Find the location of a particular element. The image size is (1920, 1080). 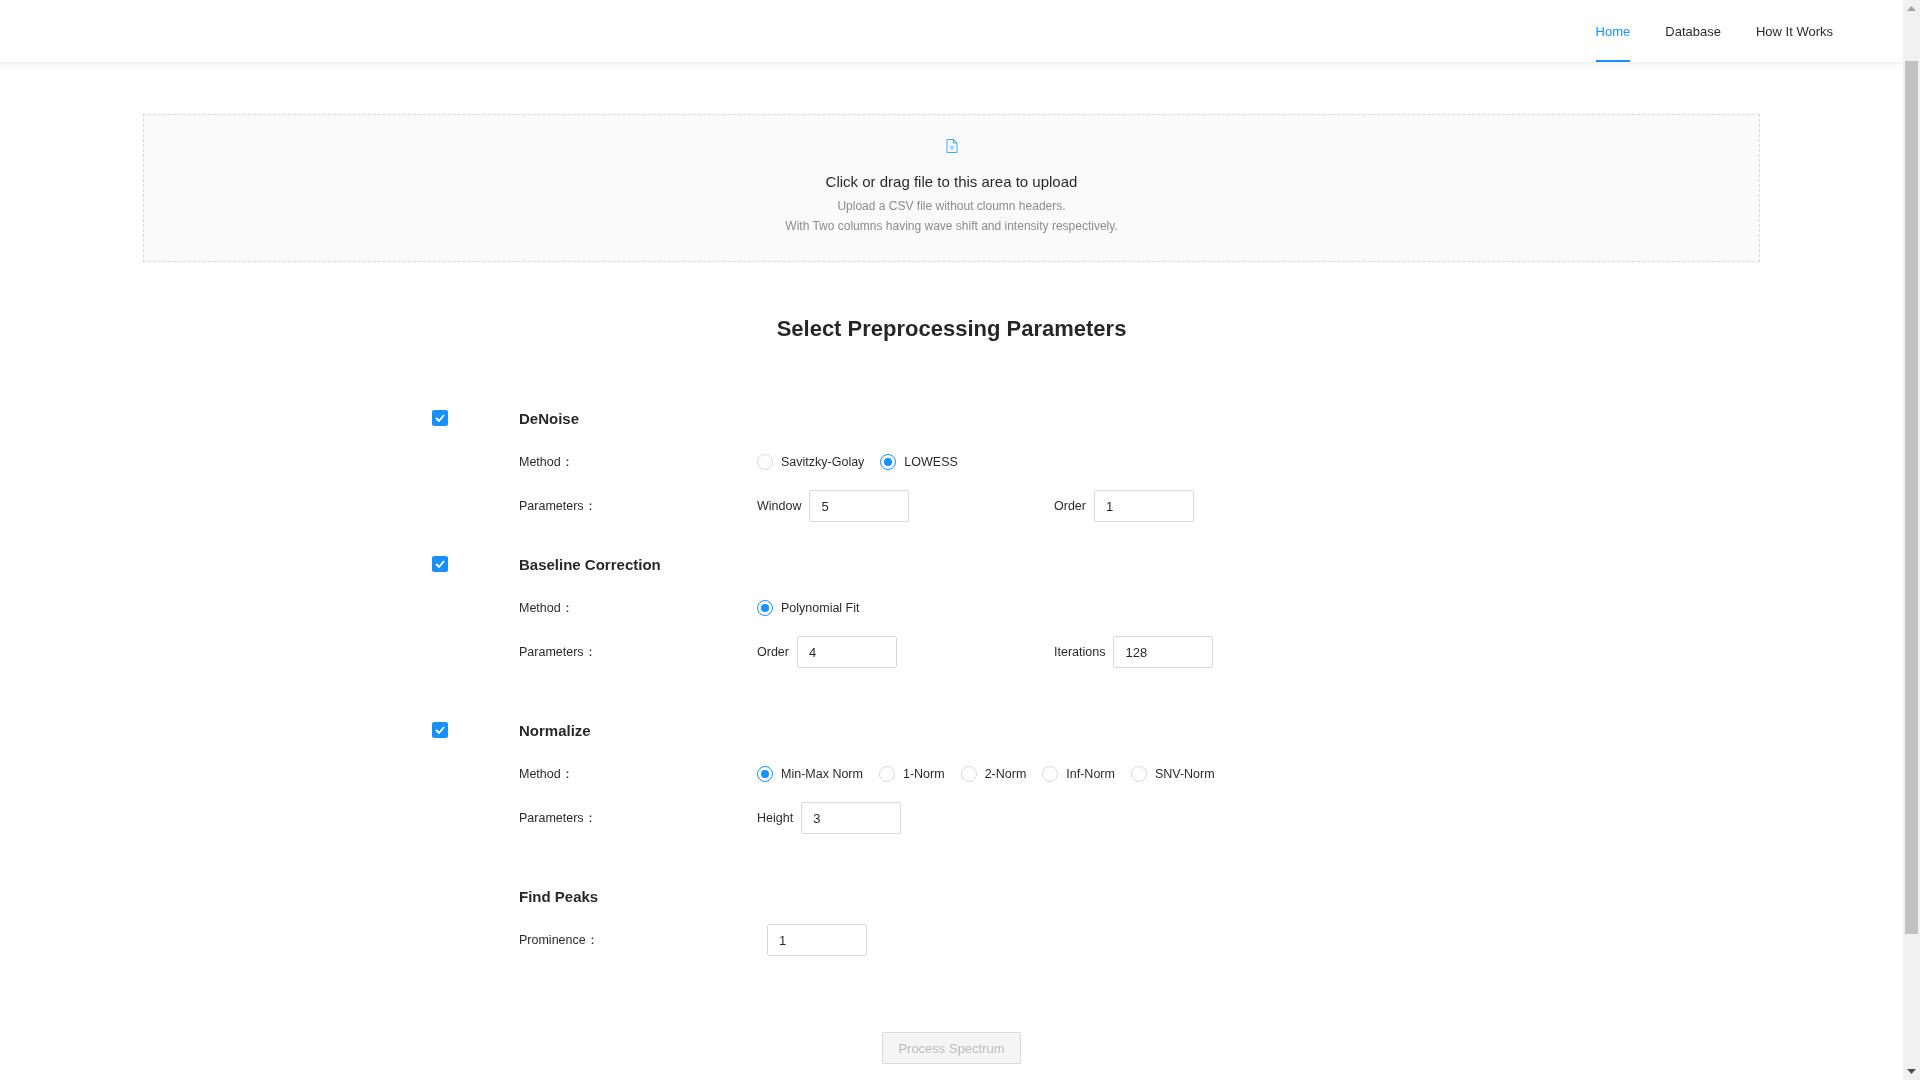

param-label: Height is located at coordinates (775, 818).